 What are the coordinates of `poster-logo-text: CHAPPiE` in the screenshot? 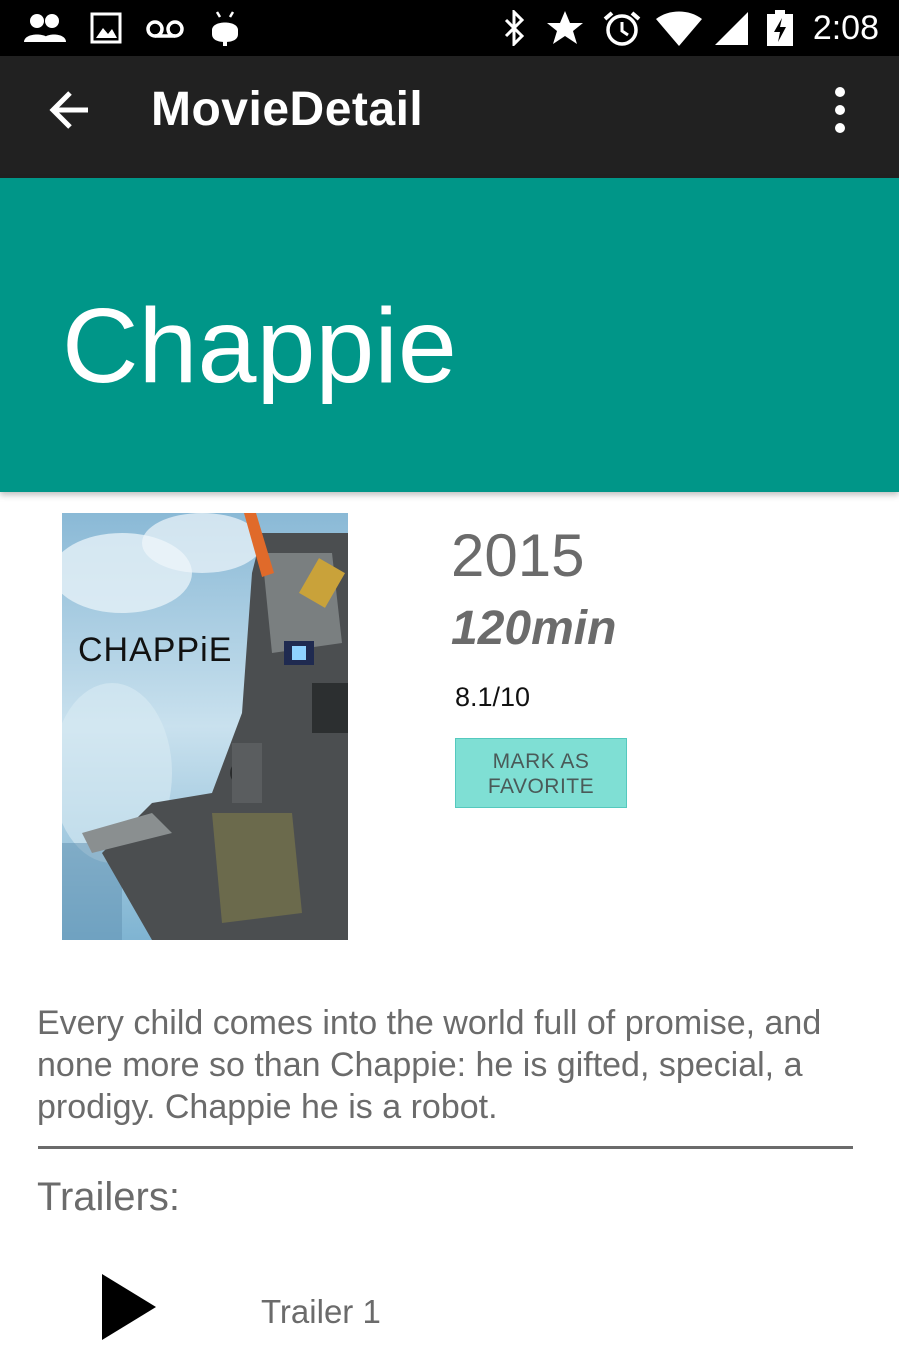 It's located at (155, 650).